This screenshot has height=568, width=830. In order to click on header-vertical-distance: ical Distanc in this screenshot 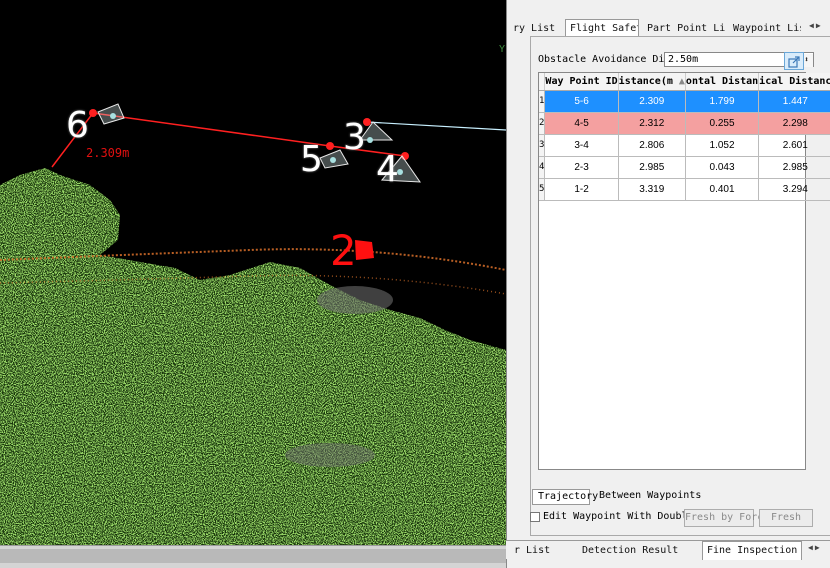, I will do `click(794, 82)`.